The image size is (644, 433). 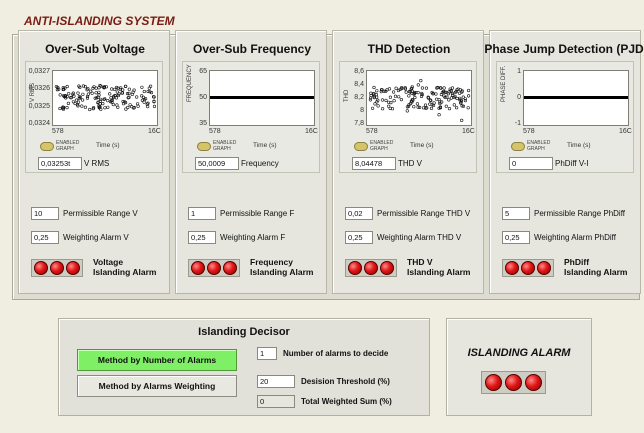 I want to click on alarm-label: Voltage Islanding Alarm, so click(x=124, y=267).